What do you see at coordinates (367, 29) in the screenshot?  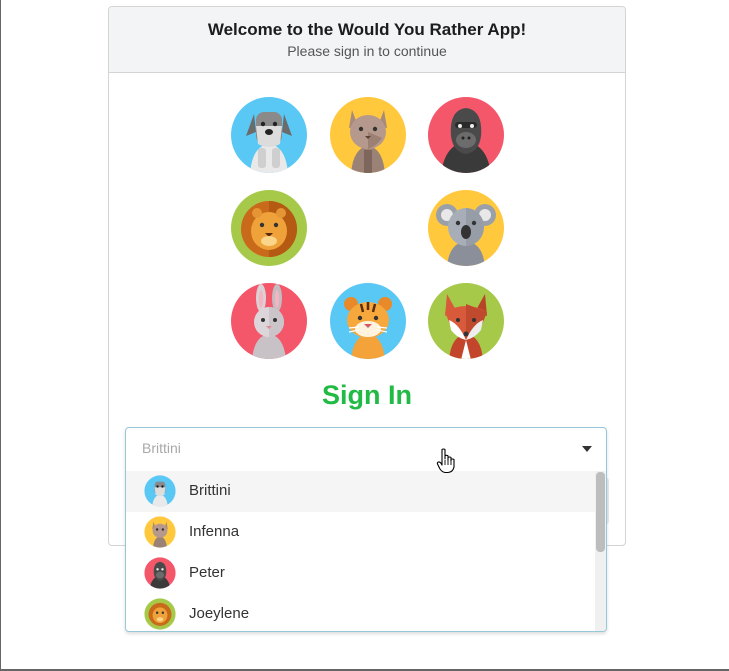 I see `page-title: Welcome to the Would You Rather App!` at bounding box center [367, 29].